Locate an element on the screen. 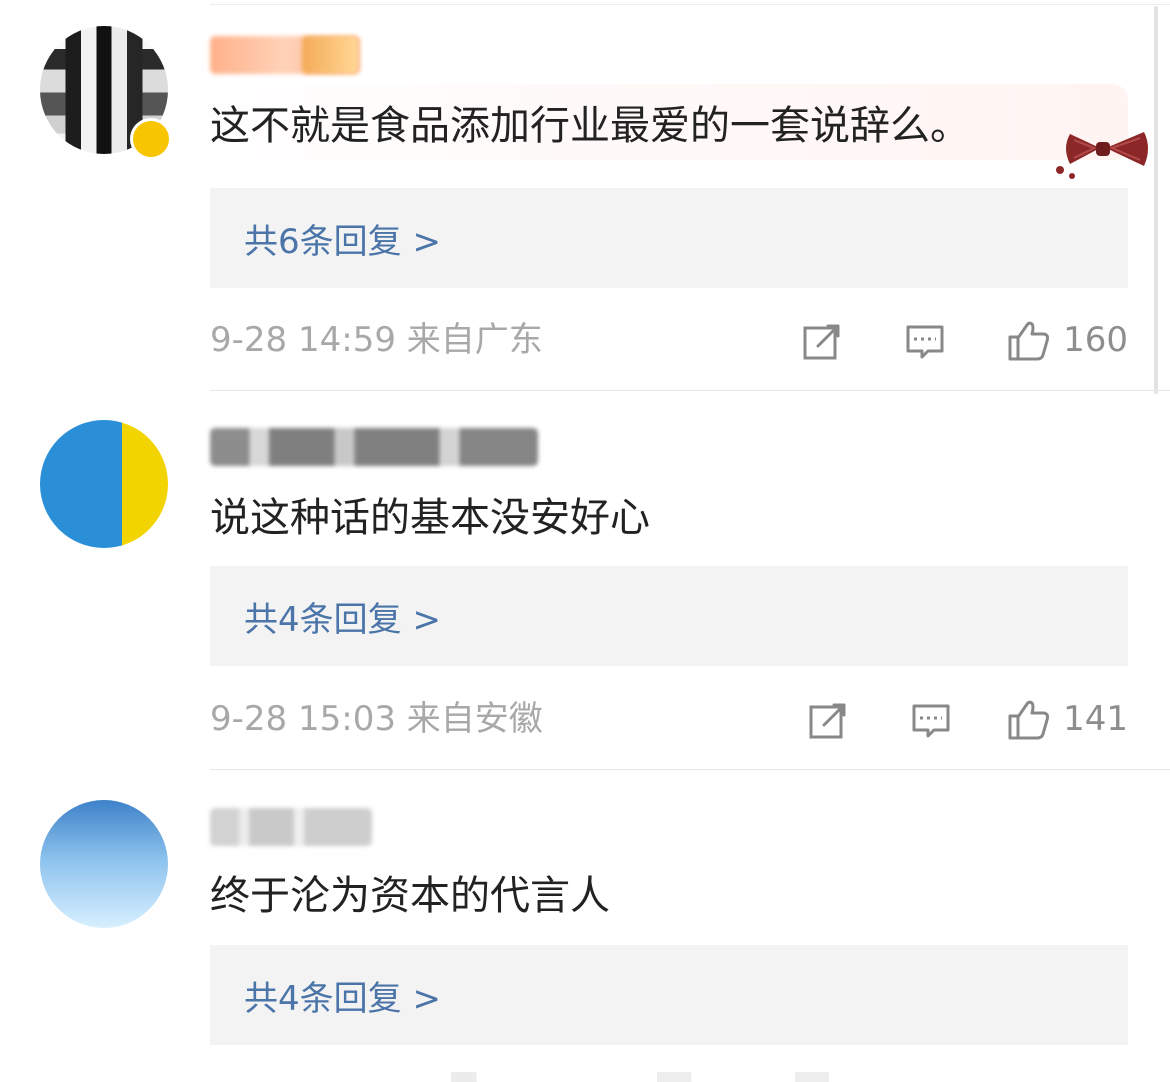 Image resolution: width=1170 pixels, height=1082 pixels. top-divider is located at coordinates (690, 4).